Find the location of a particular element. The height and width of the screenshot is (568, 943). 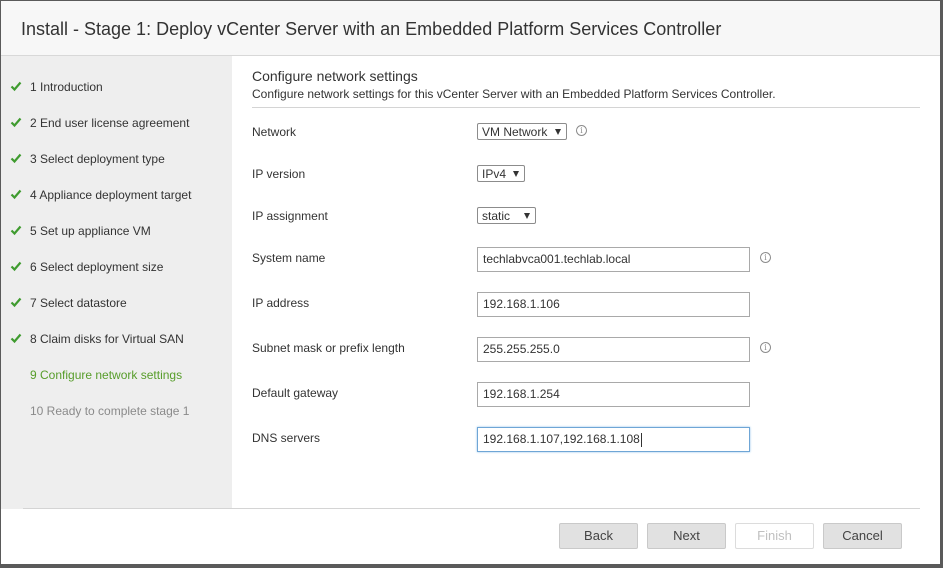

dns-servers-value: 192.168.1.107,192.168.1.108 is located at coordinates (561, 439).